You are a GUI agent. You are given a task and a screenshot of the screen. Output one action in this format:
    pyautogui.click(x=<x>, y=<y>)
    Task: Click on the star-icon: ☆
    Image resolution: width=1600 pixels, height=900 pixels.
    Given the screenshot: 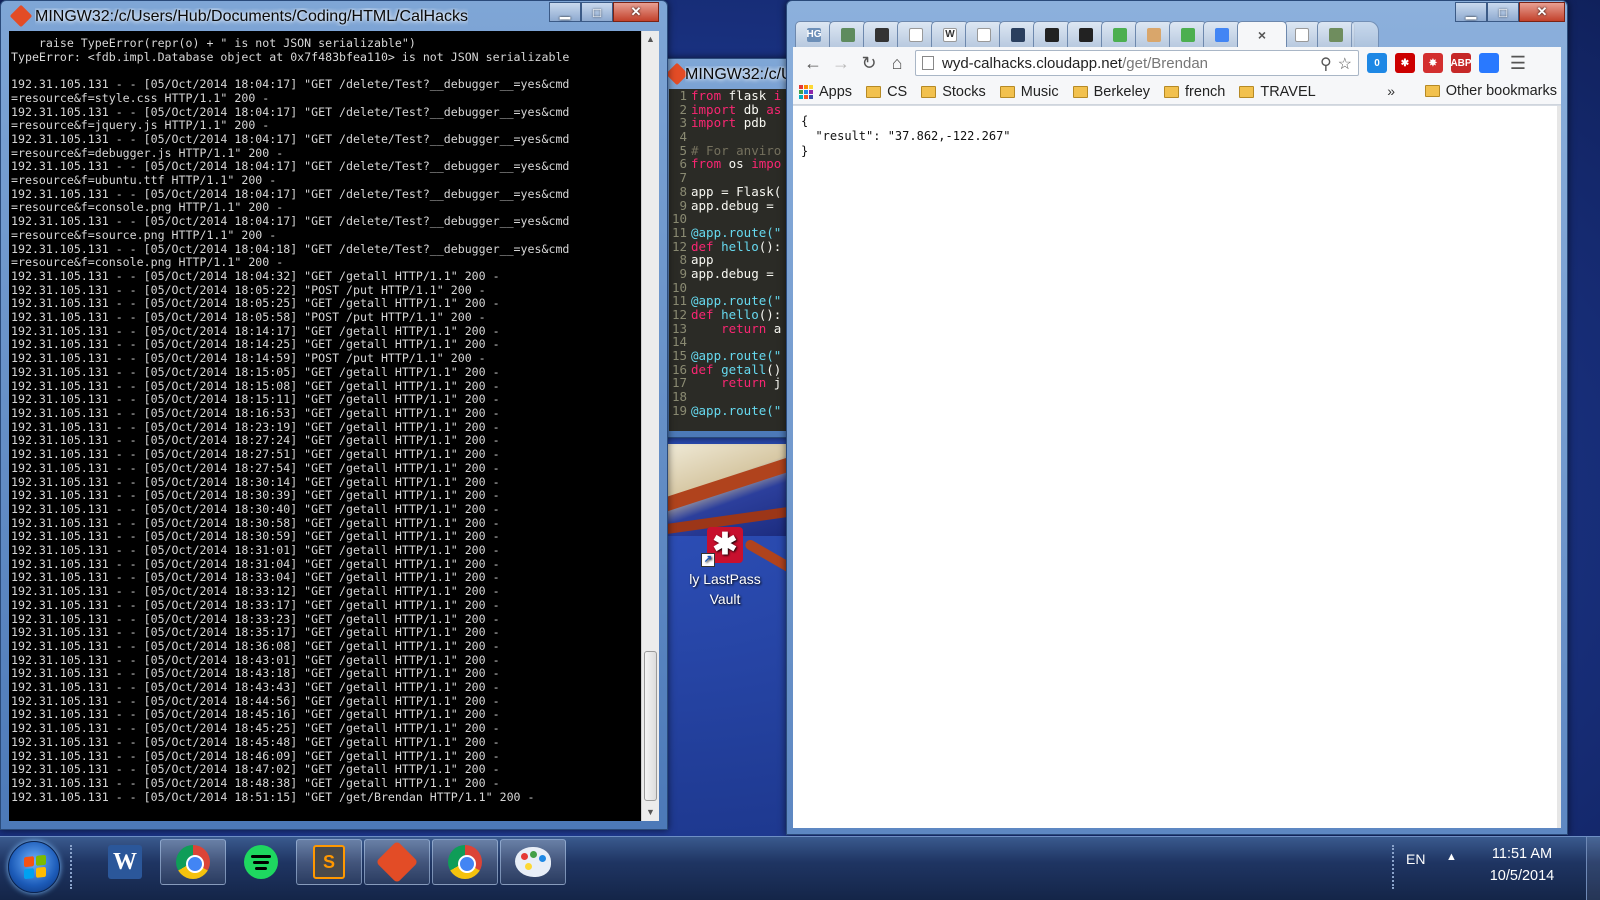 What is the action you would take?
    pyautogui.click(x=1345, y=64)
    